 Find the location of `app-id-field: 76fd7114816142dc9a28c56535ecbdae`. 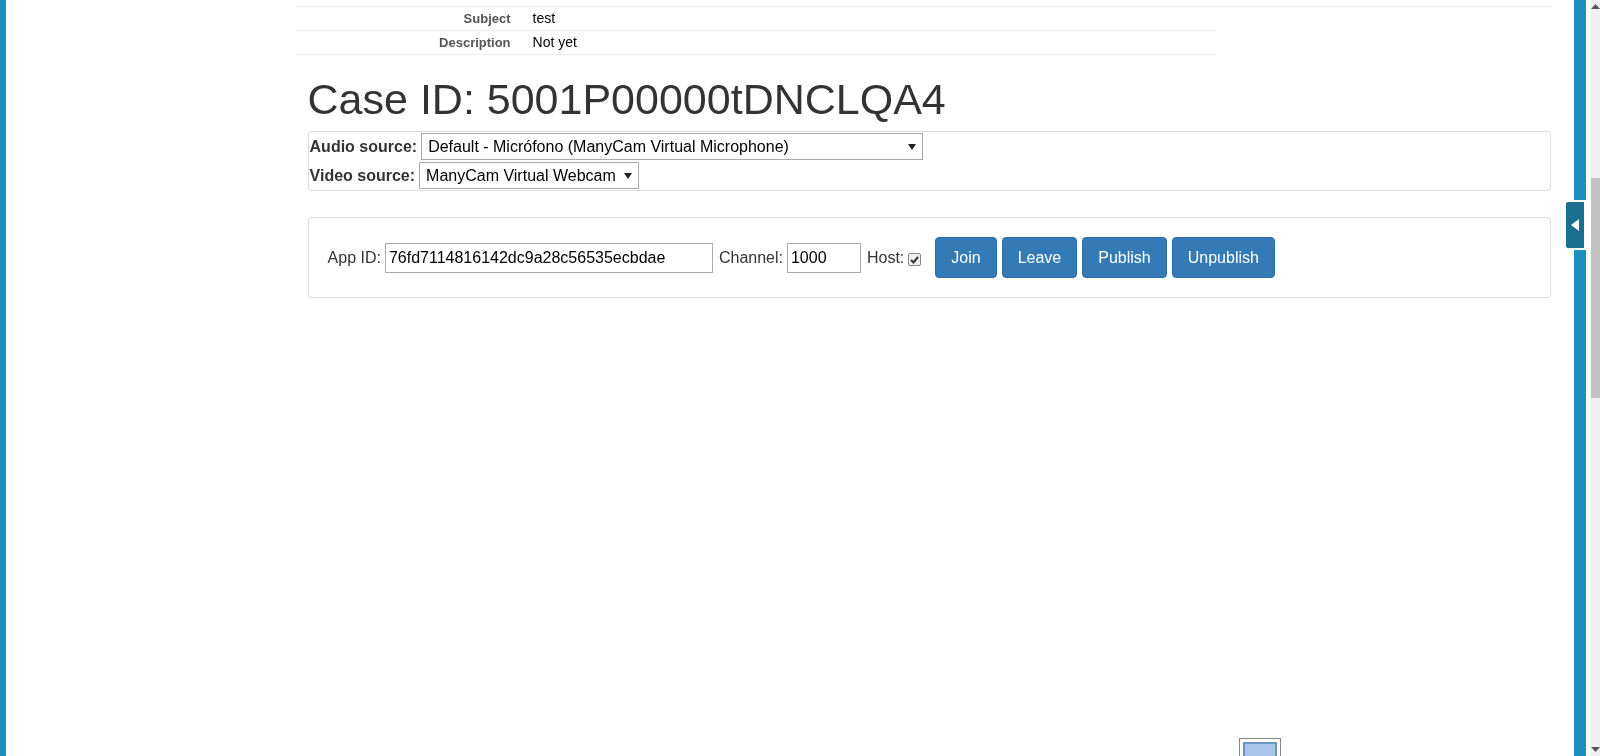

app-id-field: 76fd7114816142dc9a28c56535ecbdae is located at coordinates (548, 257).